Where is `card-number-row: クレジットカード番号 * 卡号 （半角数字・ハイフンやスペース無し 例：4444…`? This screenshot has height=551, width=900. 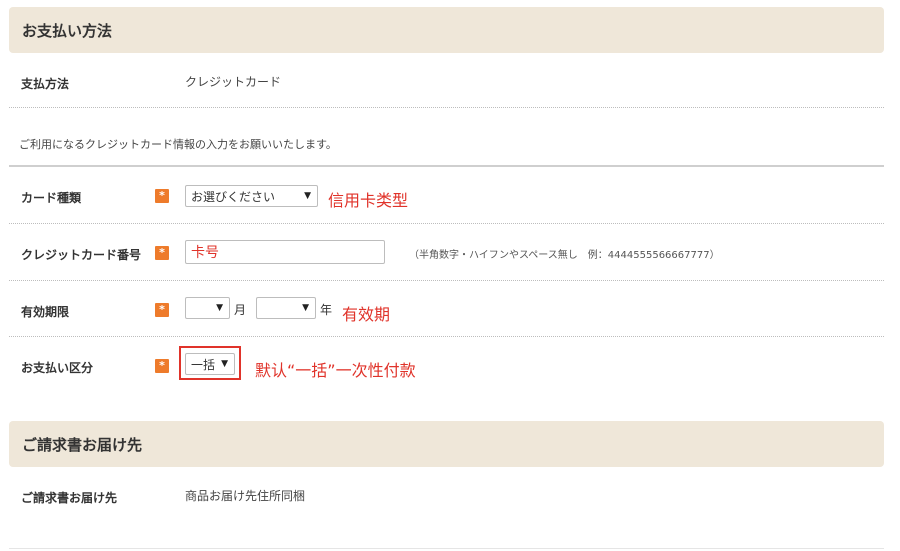
card-number-row: クレジットカード番号 * 卡号 （半角数字・ハイフンやスペース無し 例：4444… is located at coordinates (446, 252).